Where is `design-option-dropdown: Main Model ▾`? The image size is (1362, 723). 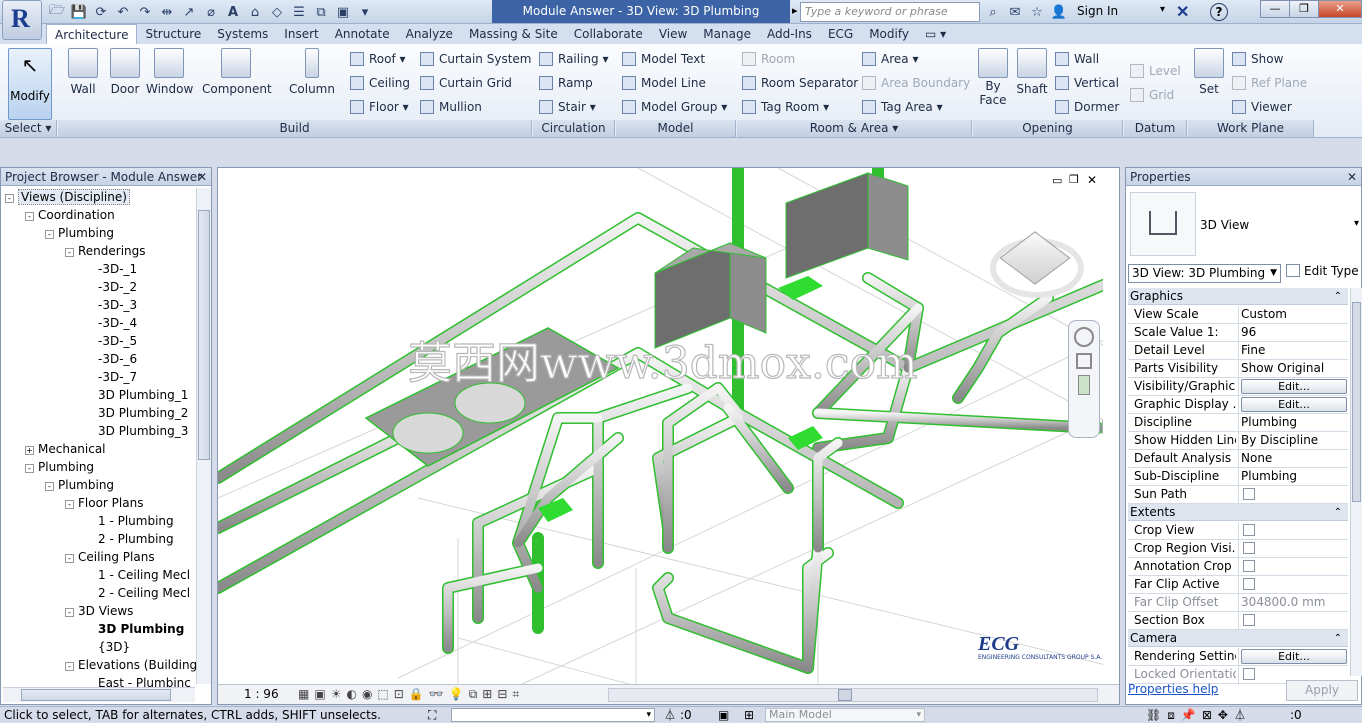
design-option-dropdown: Main Model ▾ is located at coordinates (845, 715).